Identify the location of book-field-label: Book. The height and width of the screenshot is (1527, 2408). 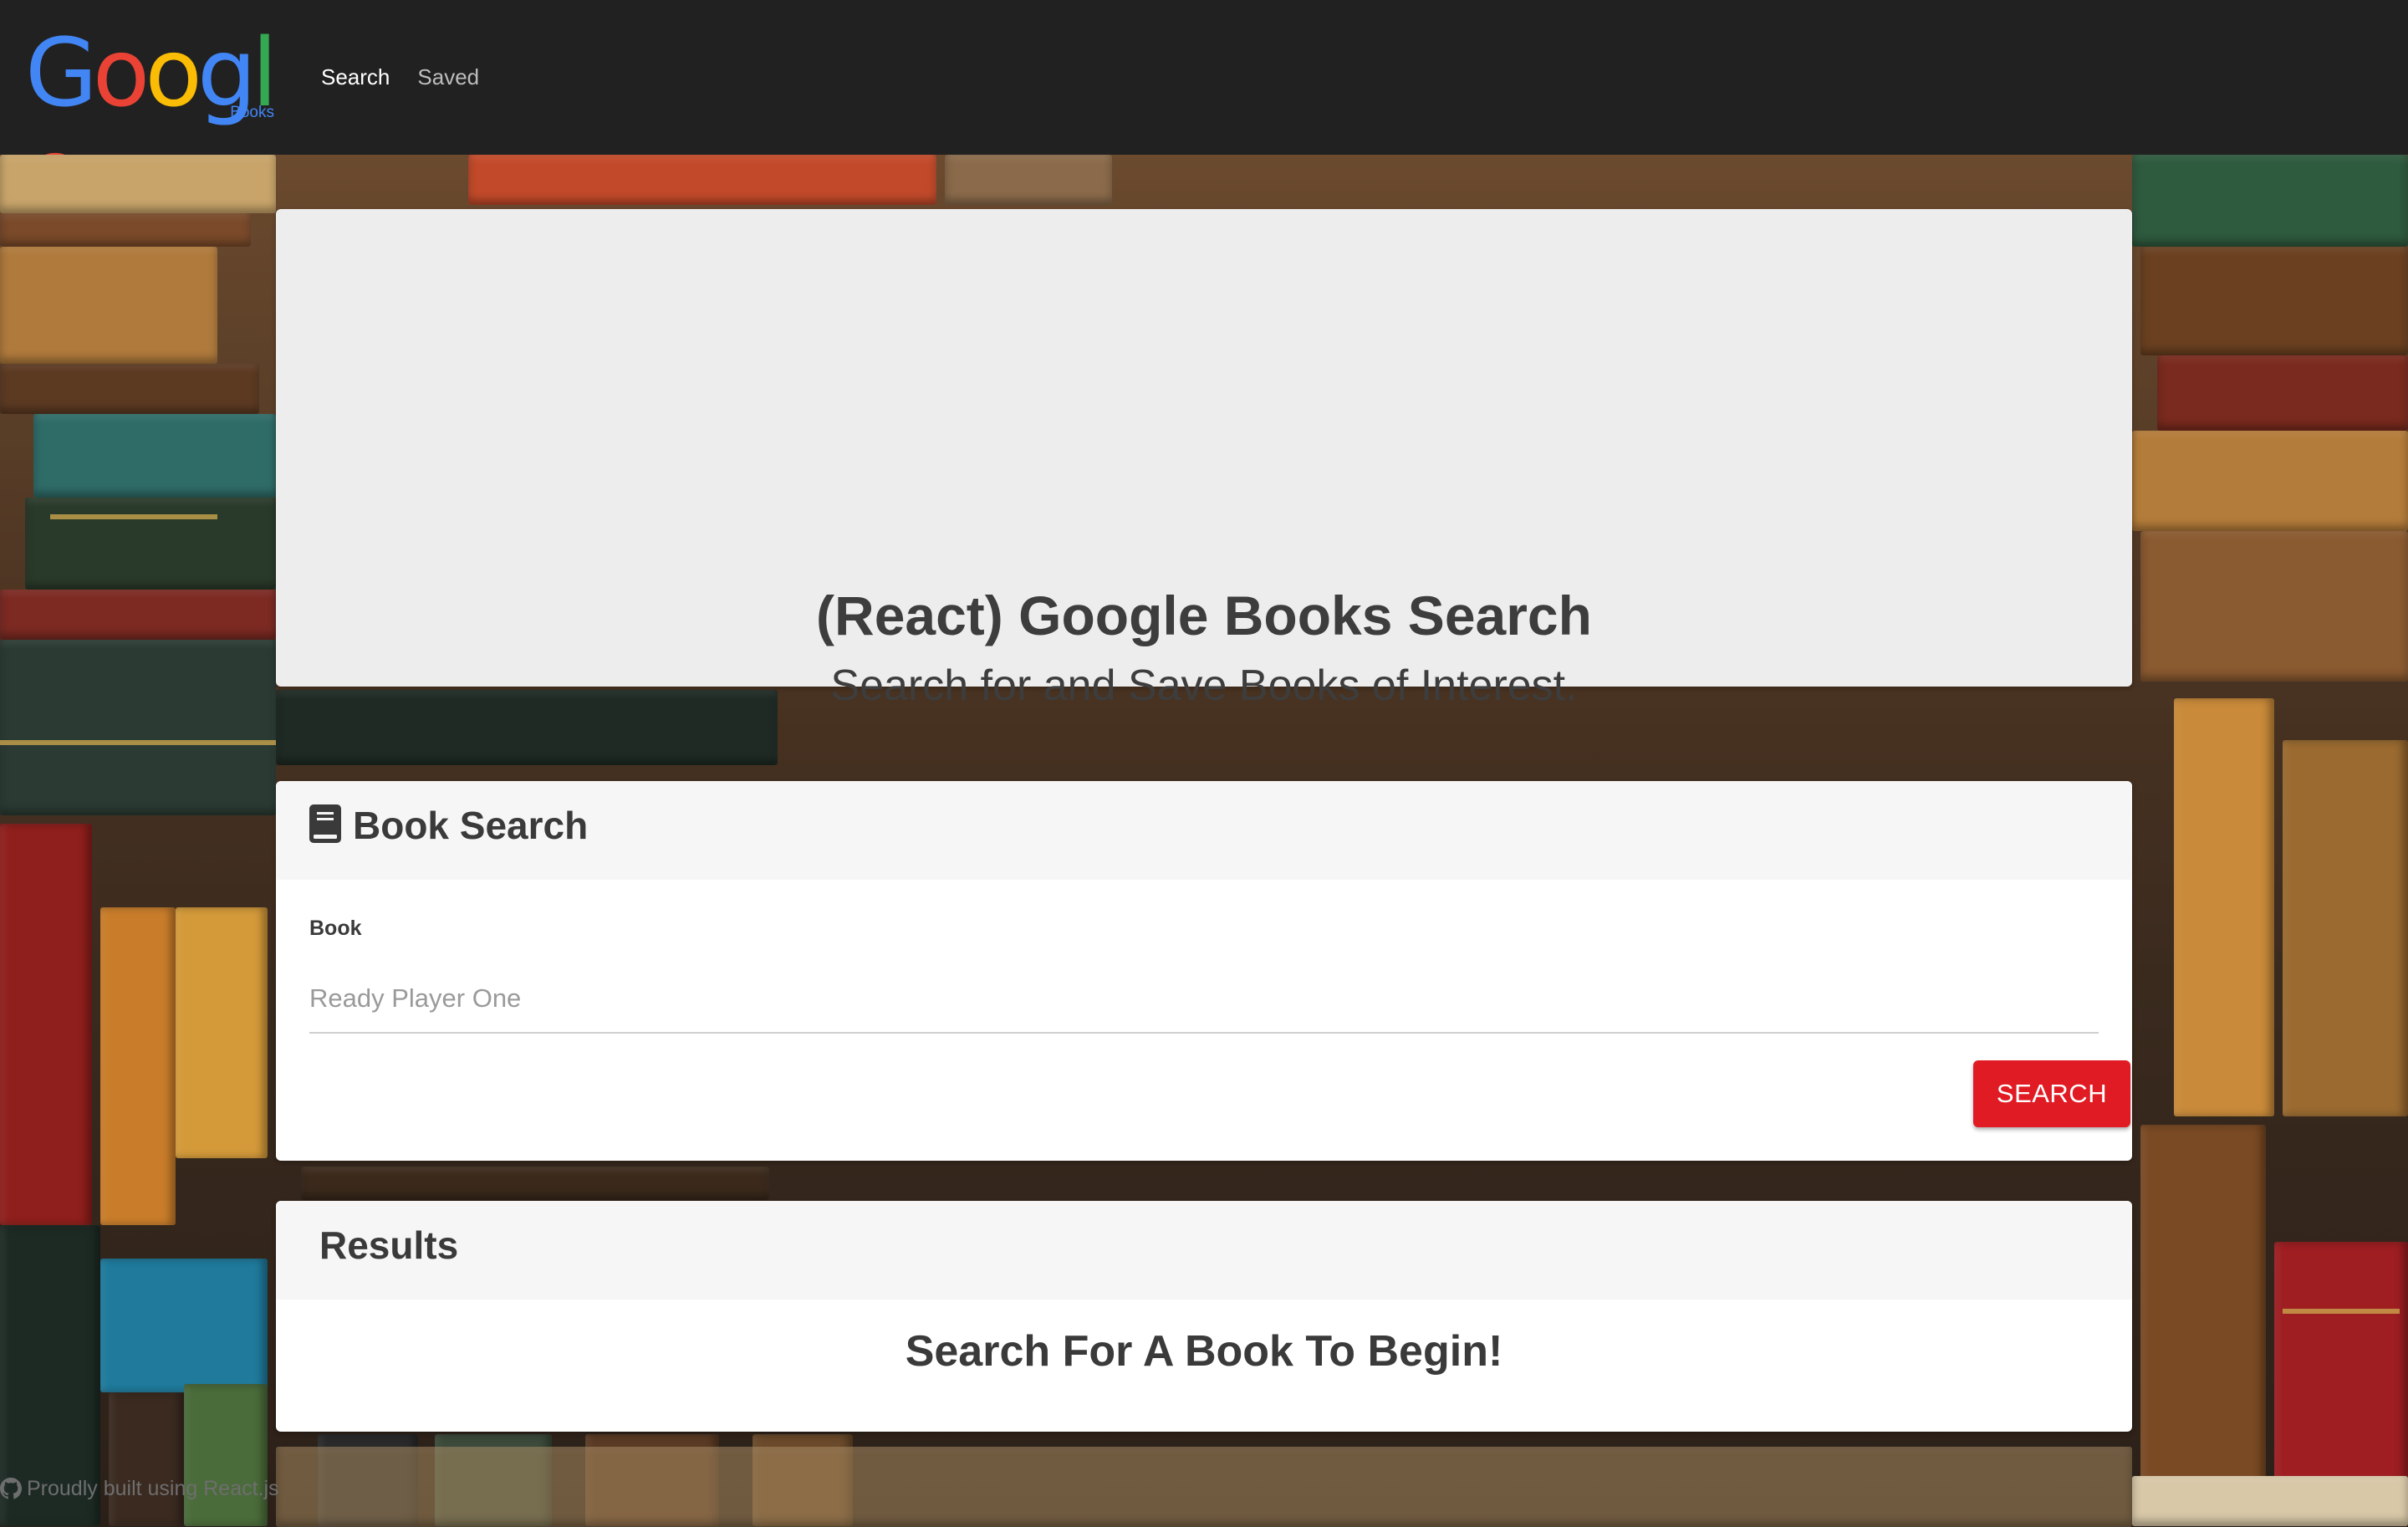
(335, 929).